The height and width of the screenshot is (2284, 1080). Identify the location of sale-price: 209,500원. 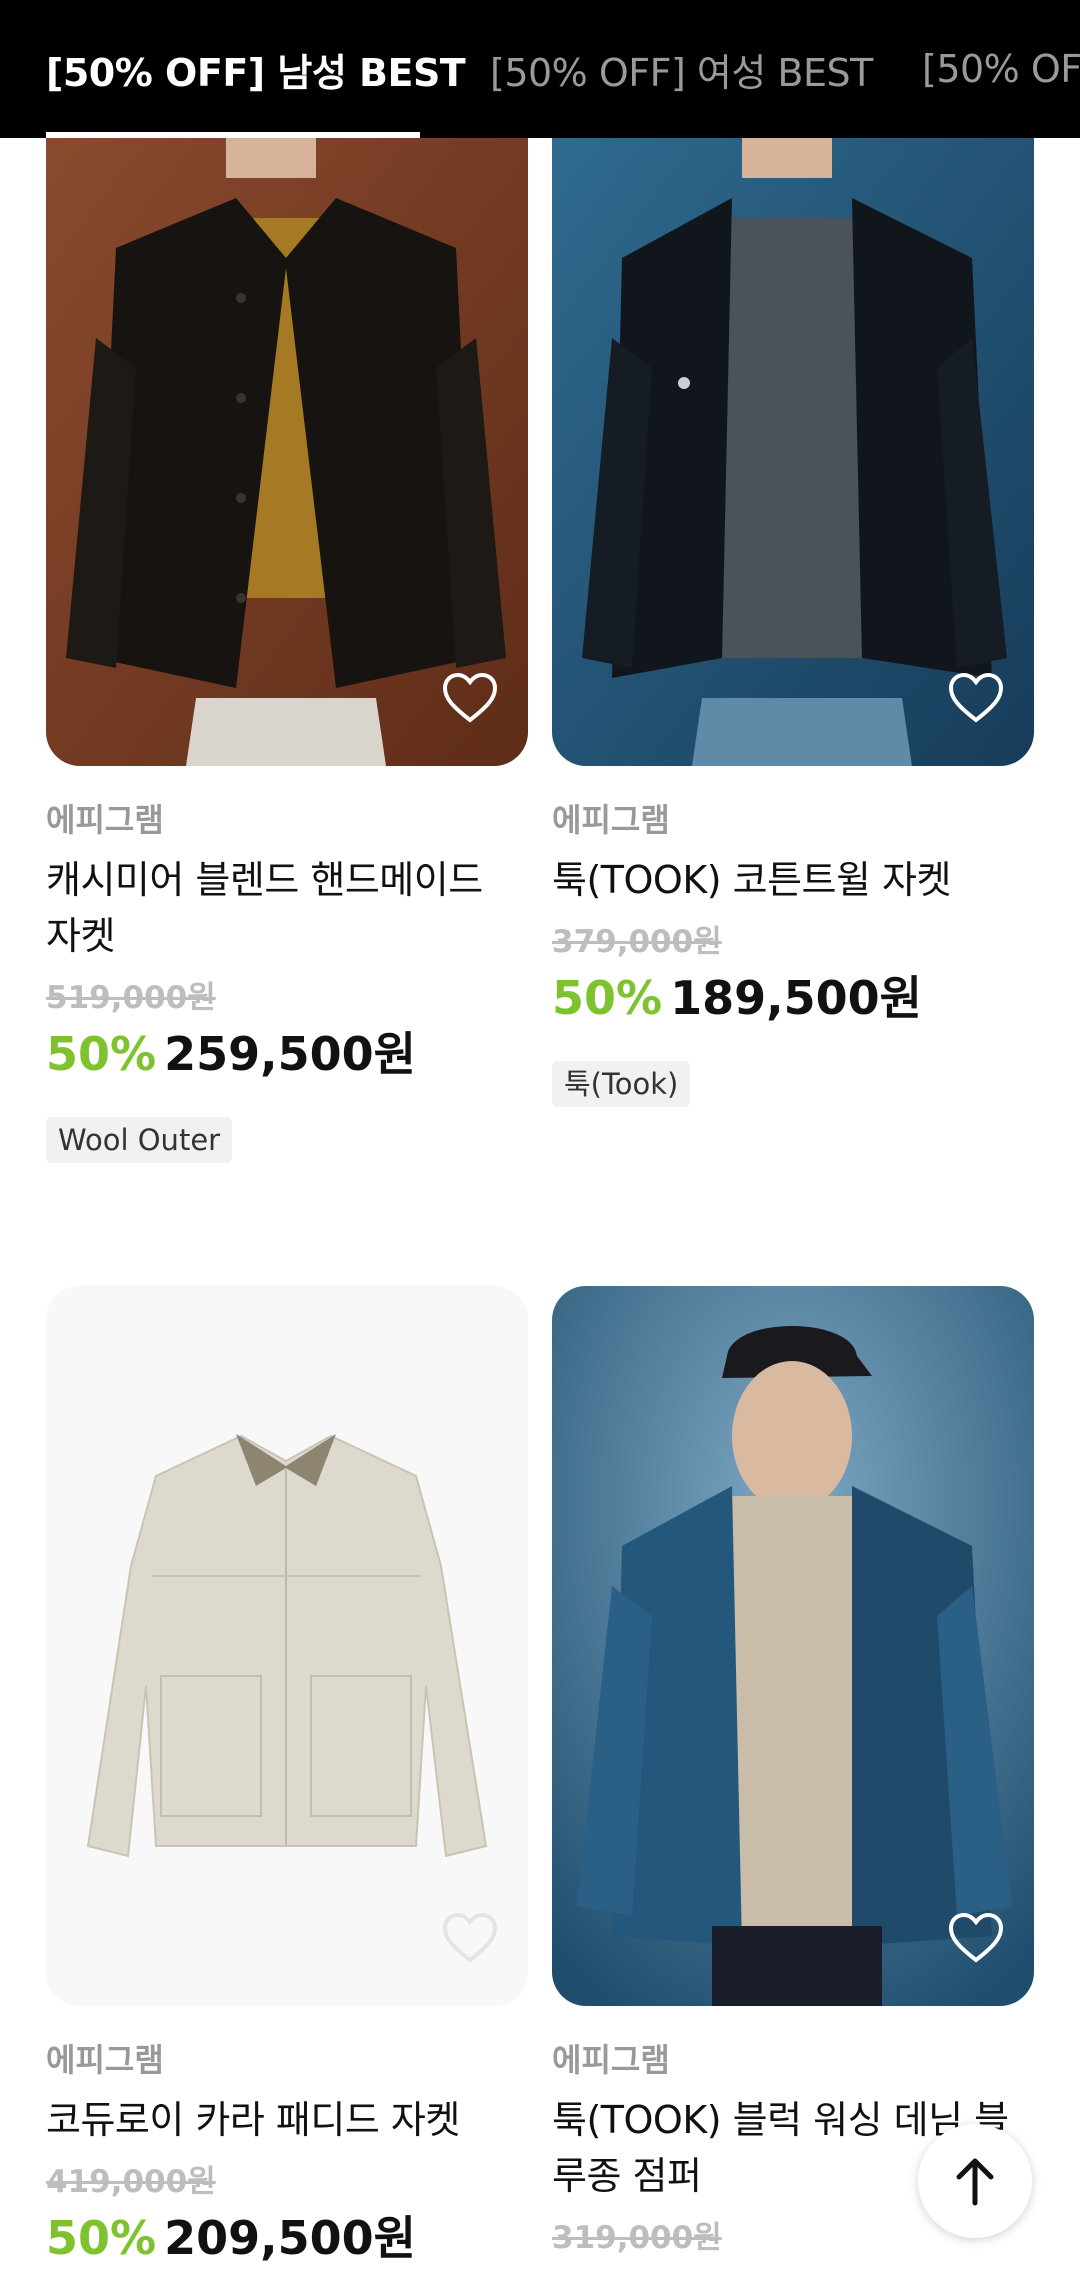
(290, 2238).